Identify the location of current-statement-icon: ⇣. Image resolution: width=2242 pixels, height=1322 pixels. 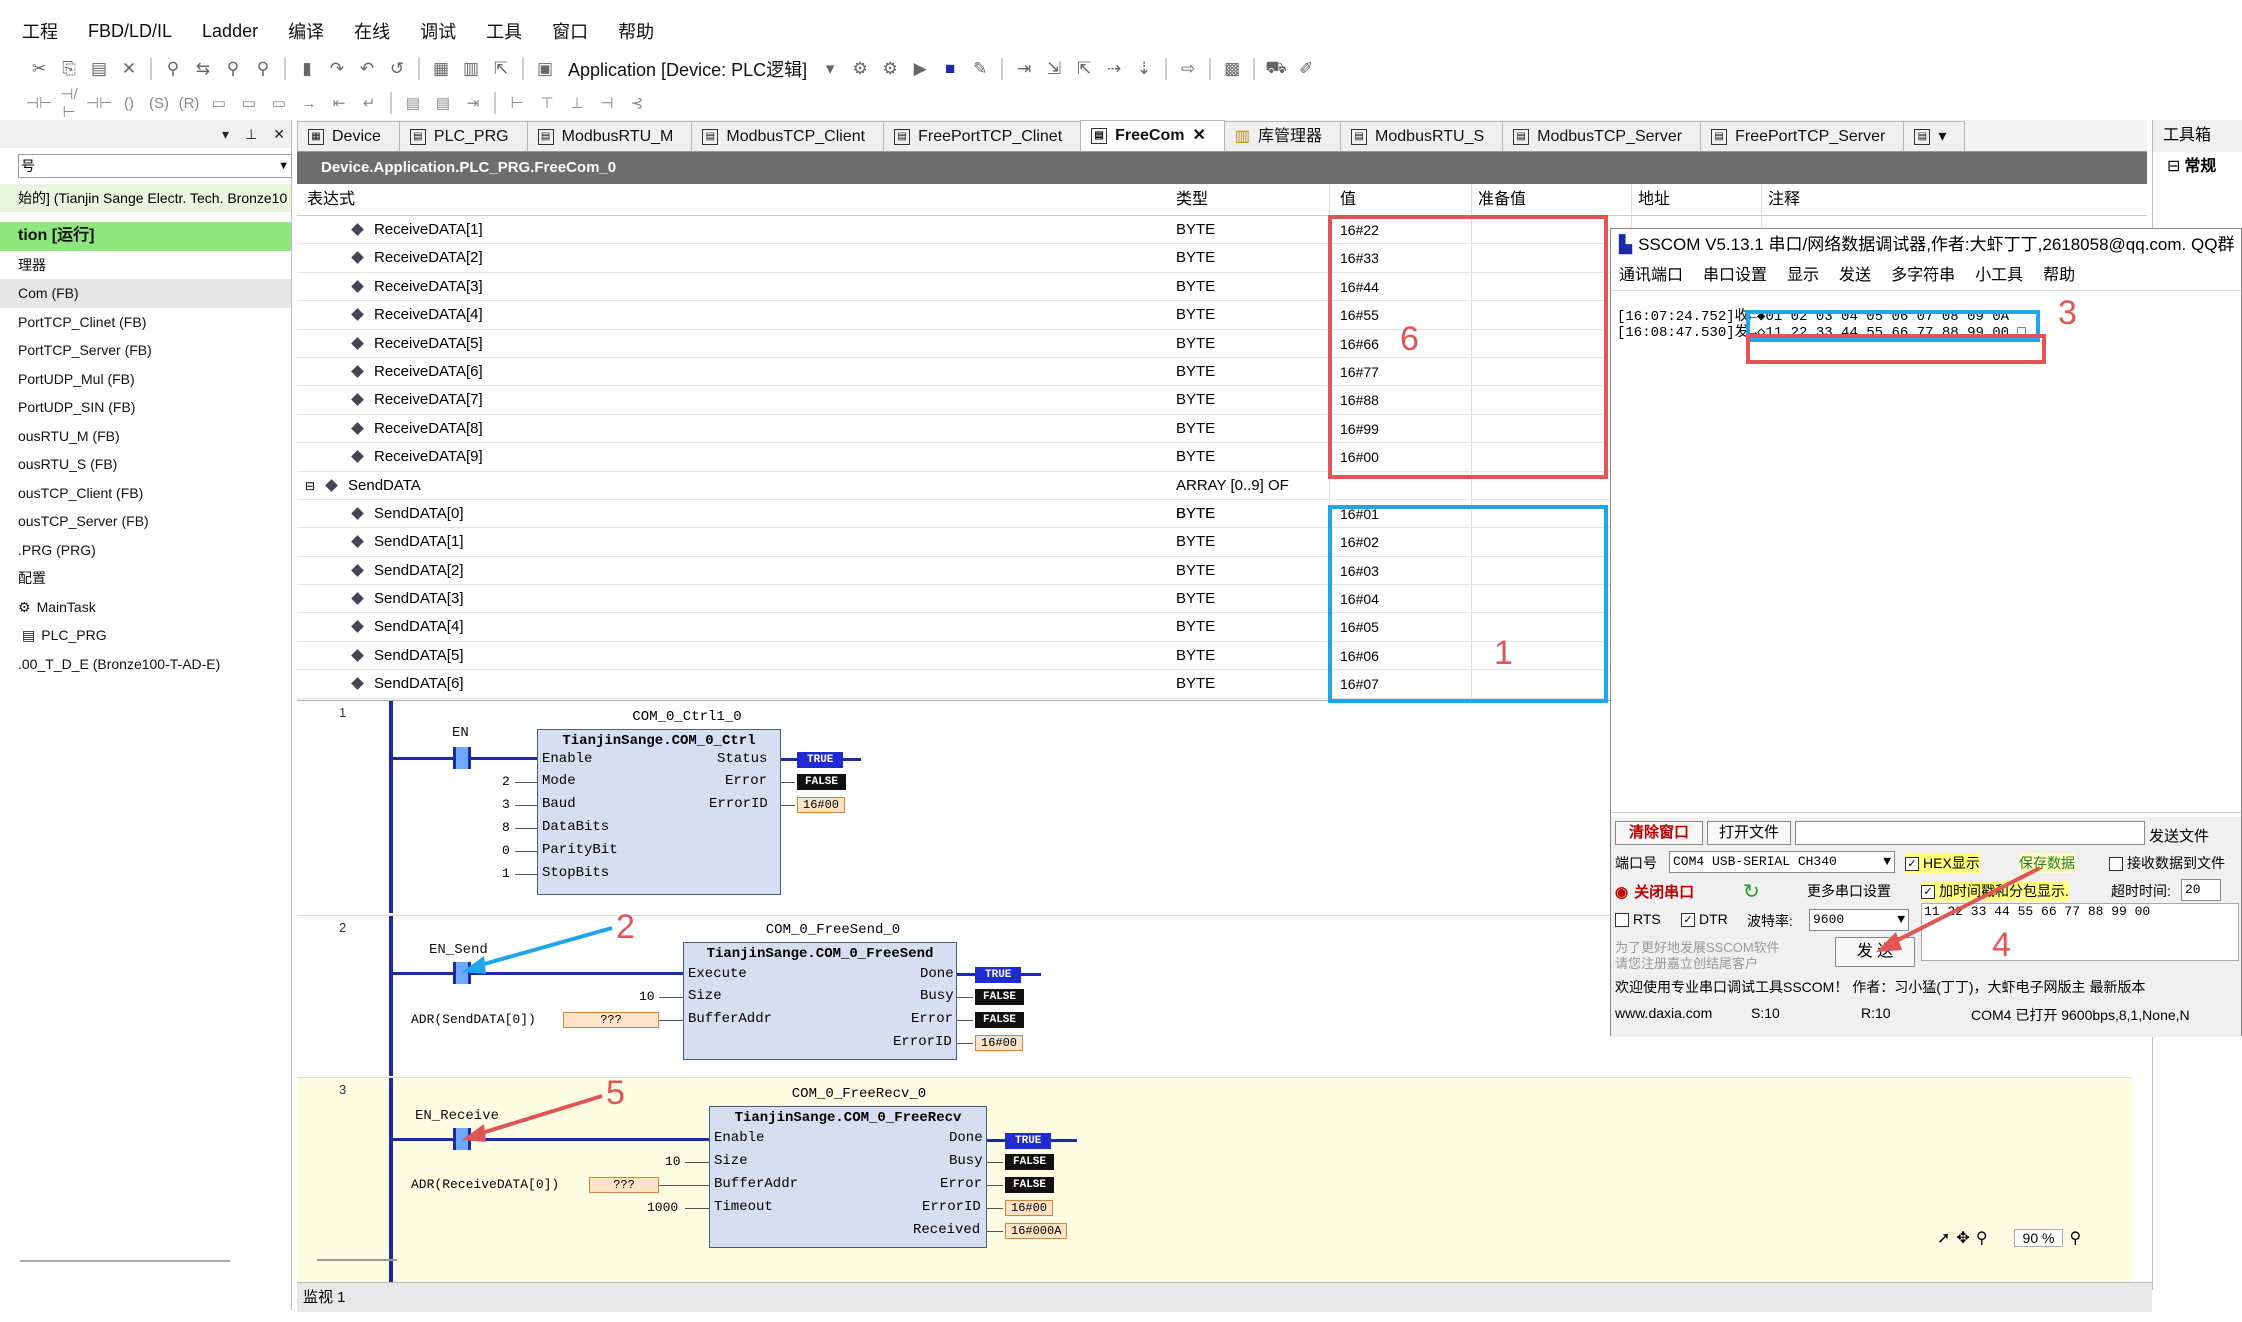
(1144, 69).